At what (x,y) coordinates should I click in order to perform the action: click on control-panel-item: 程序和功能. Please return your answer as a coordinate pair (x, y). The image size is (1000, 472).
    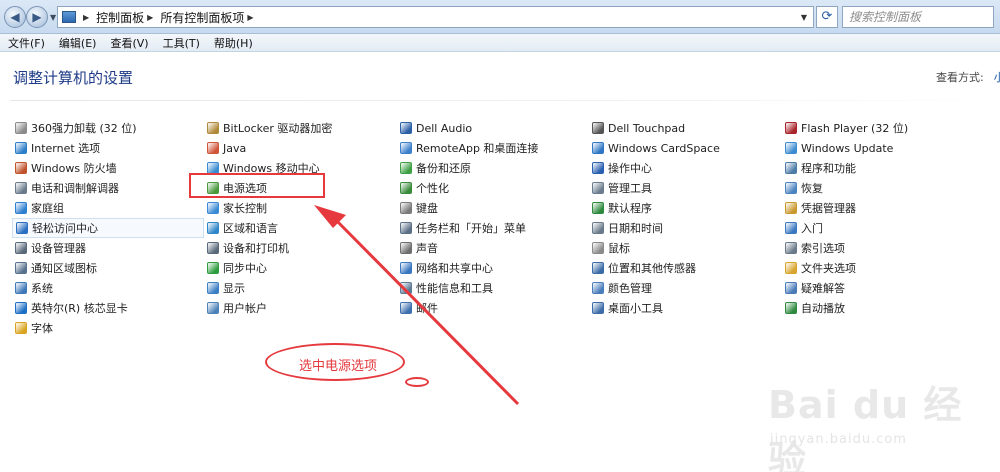
    Looking at the image, I should click on (878, 168).